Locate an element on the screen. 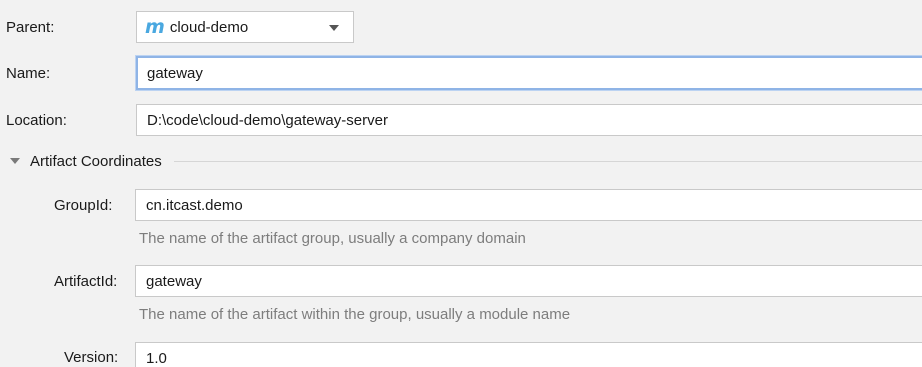  location-input: D:\code\cloud-demo\gateway-server is located at coordinates (529, 120).